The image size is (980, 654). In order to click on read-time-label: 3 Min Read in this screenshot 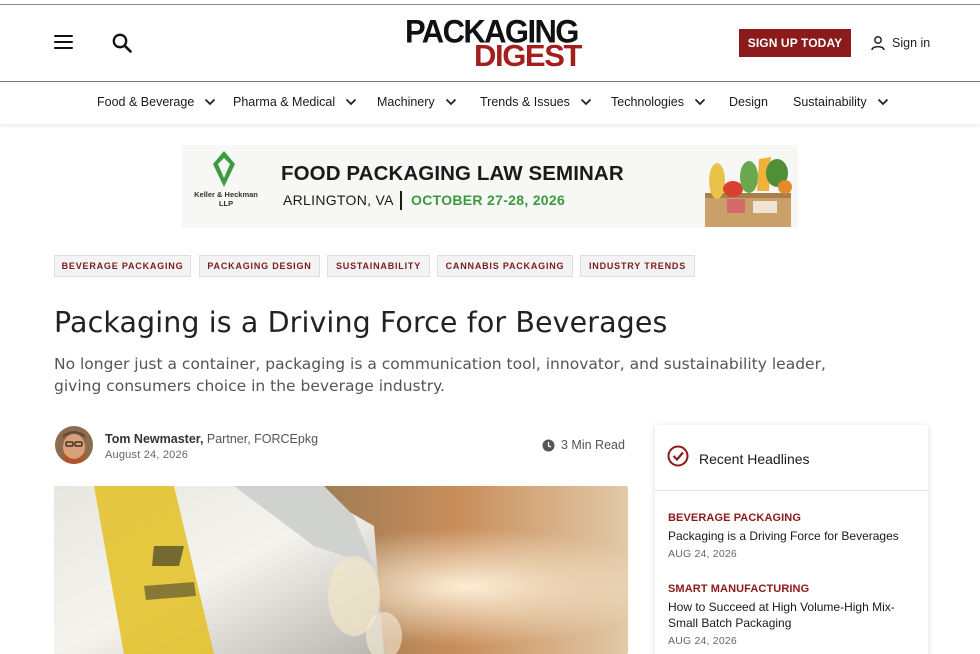, I will do `click(593, 445)`.